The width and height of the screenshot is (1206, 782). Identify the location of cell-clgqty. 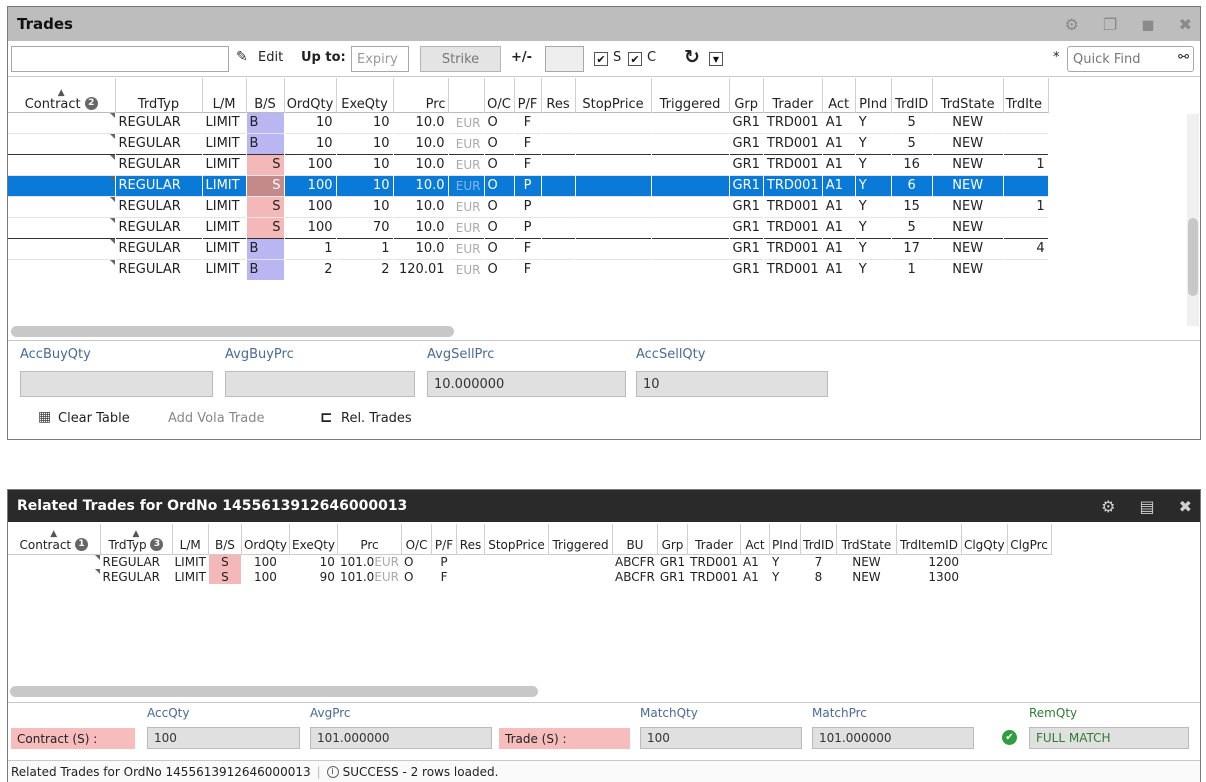
(984, 561).